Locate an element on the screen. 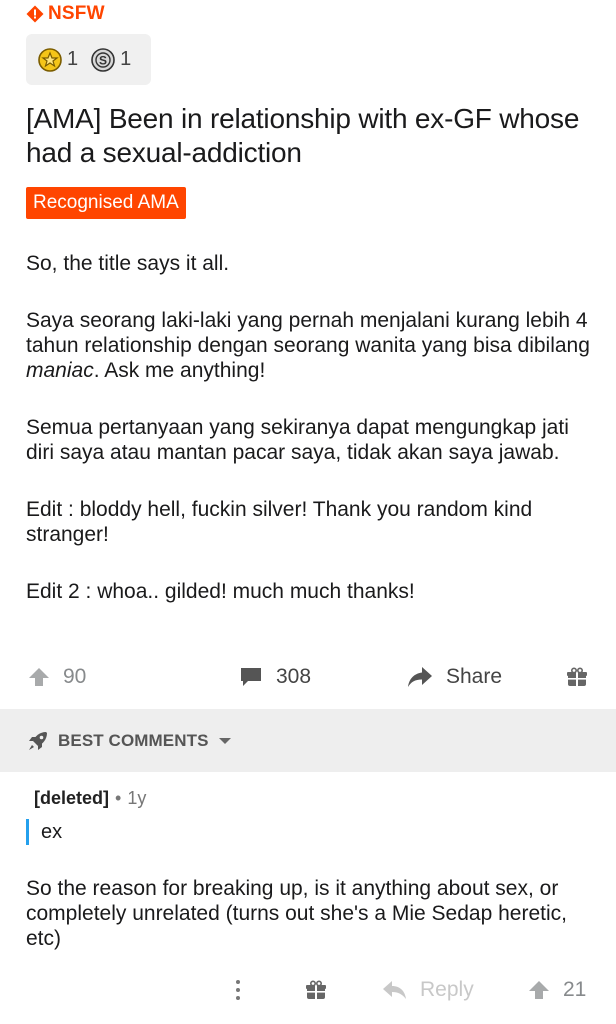 The width and height of the screenshot is (616, 1024). awards-bar: 1 S 1 is located at coordinates (88, 59).